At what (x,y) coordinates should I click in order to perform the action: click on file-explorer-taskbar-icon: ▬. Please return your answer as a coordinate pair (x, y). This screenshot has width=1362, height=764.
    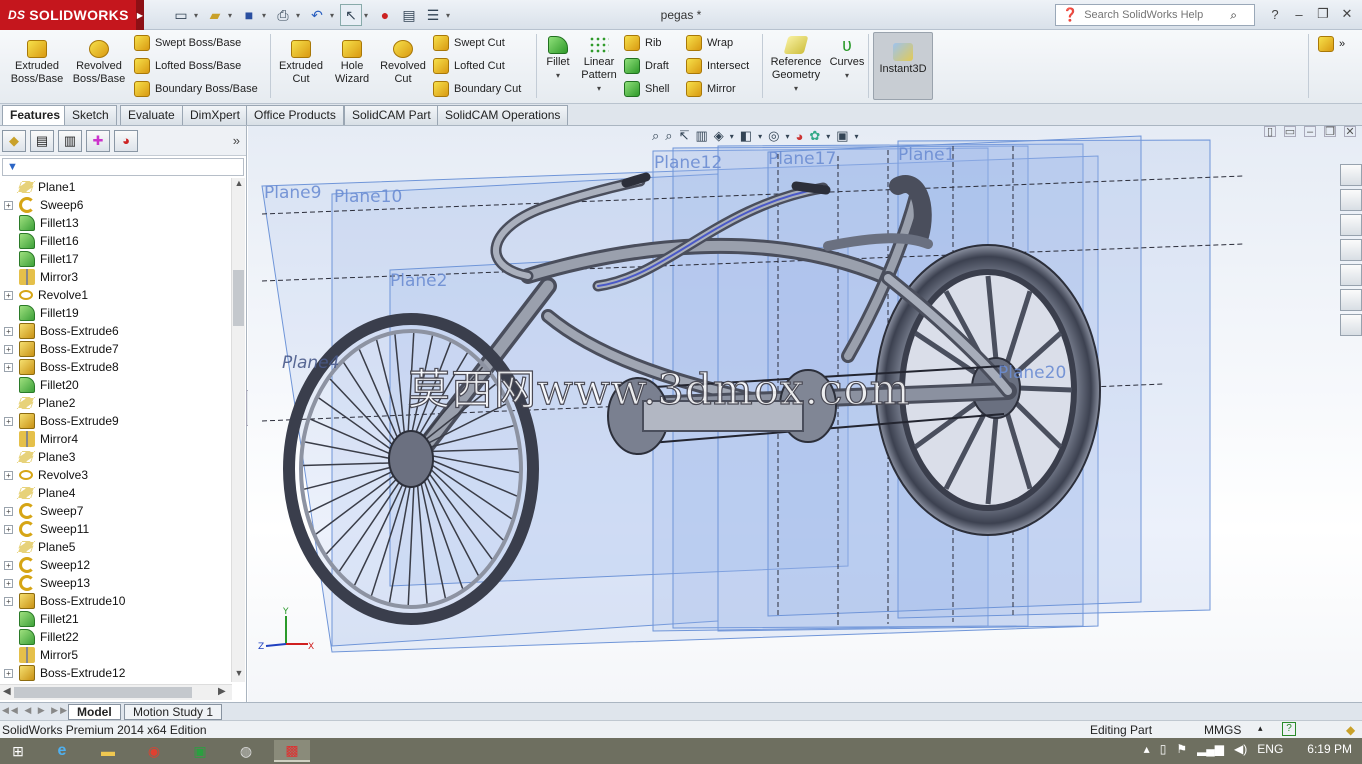
    Looking at the image, I should click on (108, 751).